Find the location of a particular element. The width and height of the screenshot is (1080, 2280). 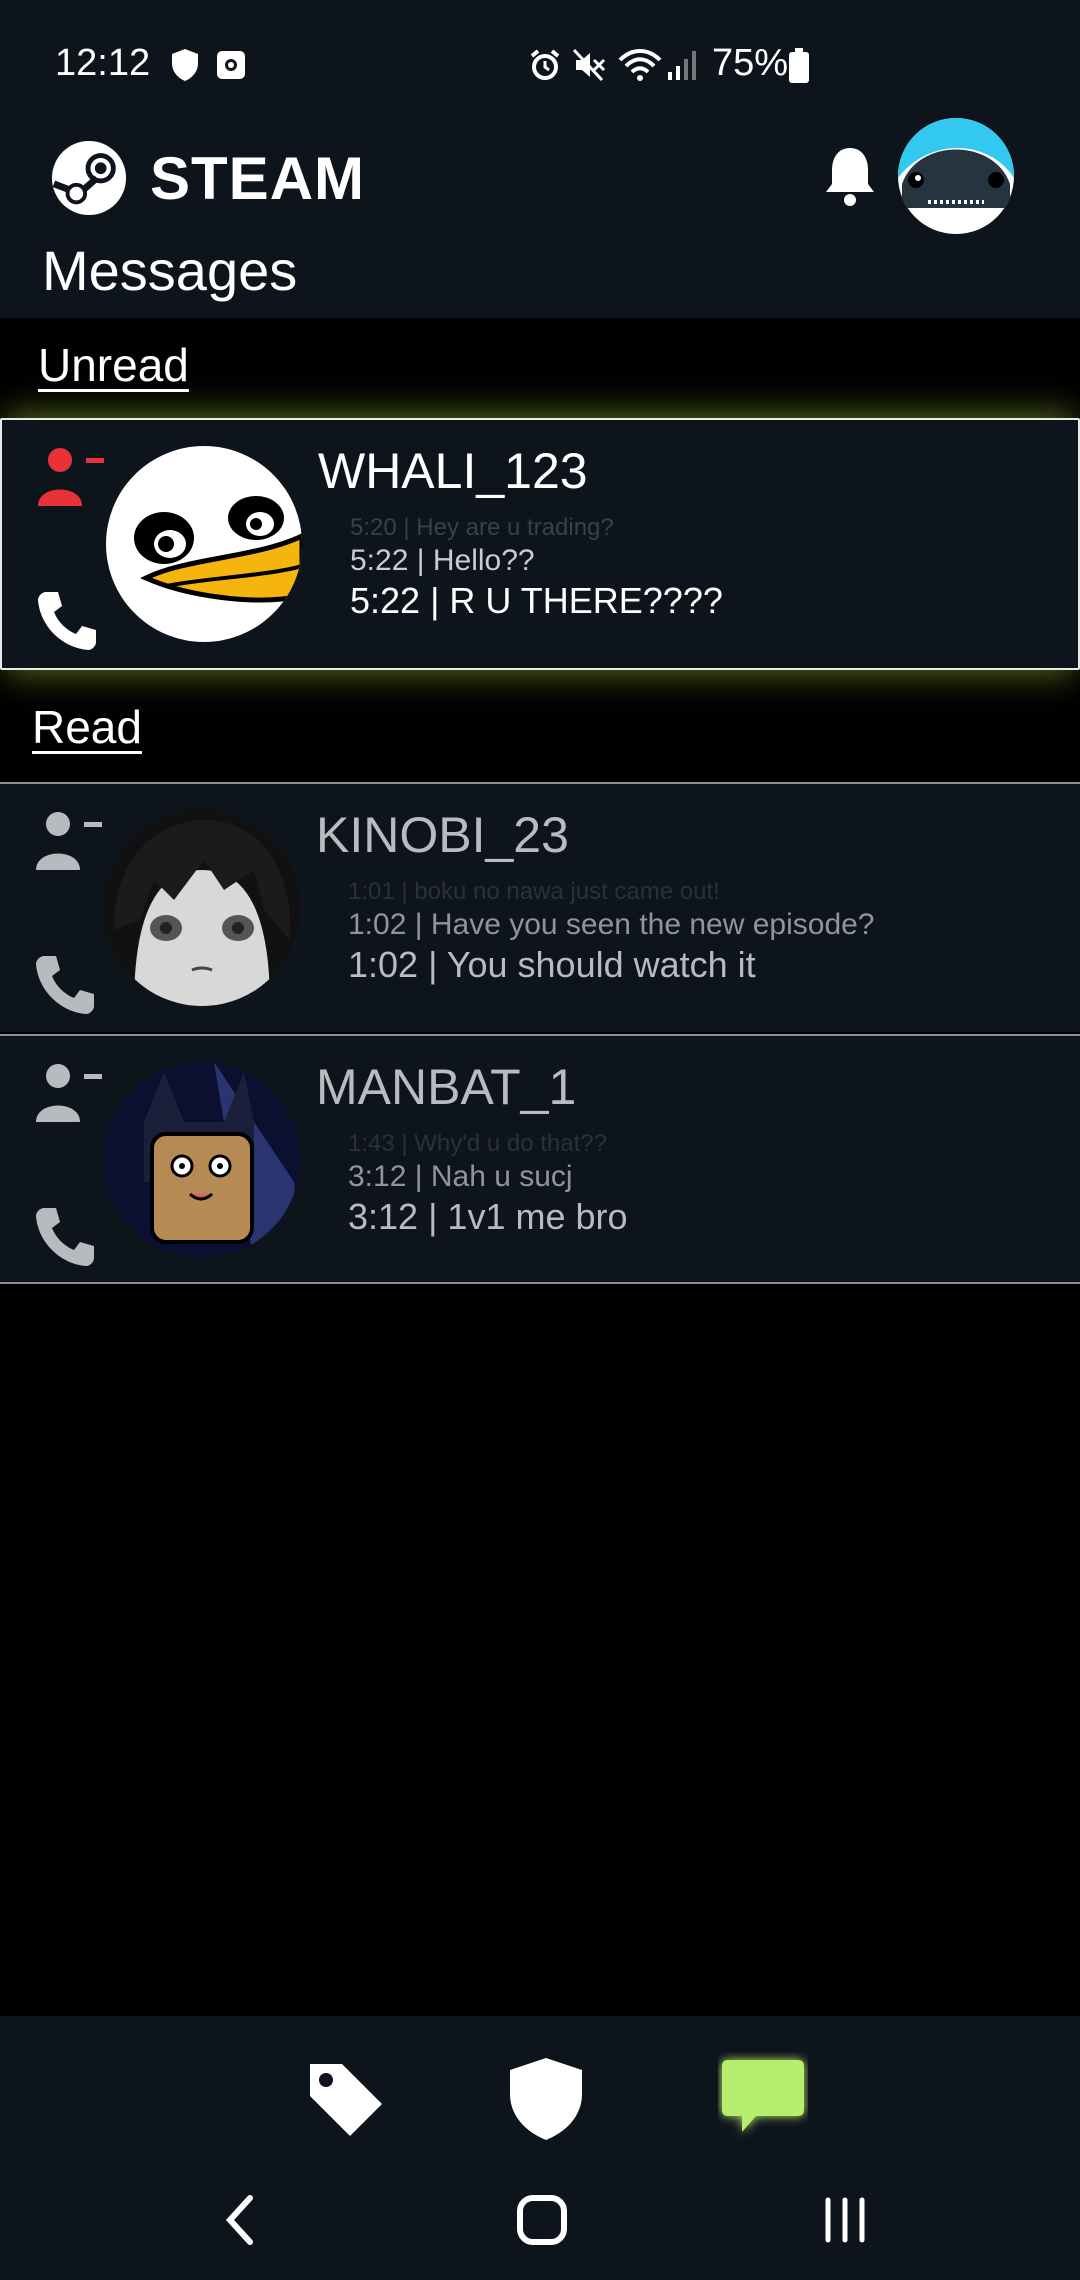

status-time: 12:12 is located at coordinates (103, 63).